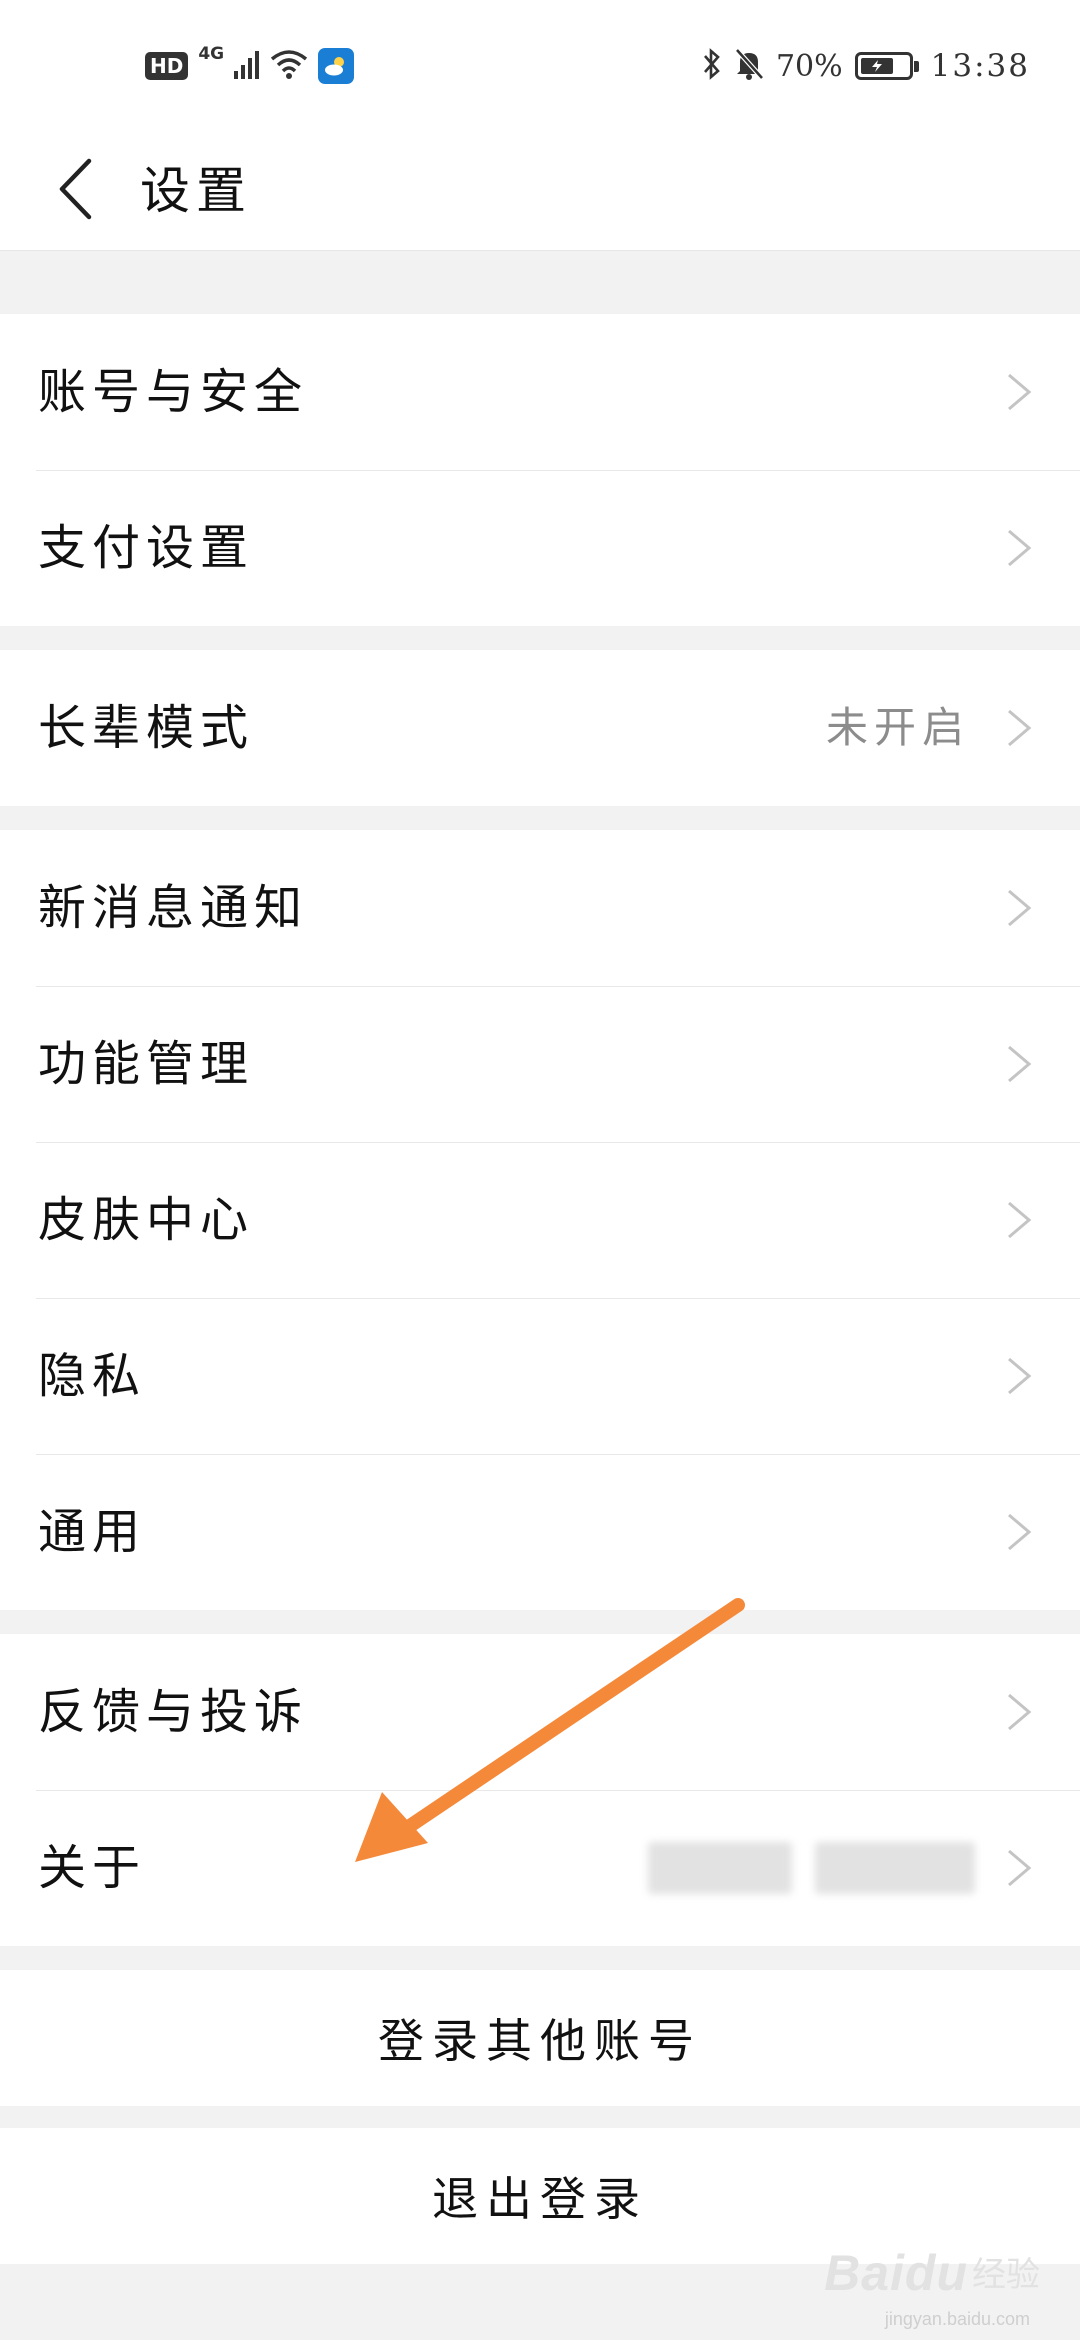 Image resolution: width=1080 pixels, height=2340 pixels. What do you see at coordinates (540, 1712) in the screenshot?
I see `row-feedback: 反馈与投诉` at bounding box center [540, 1712].